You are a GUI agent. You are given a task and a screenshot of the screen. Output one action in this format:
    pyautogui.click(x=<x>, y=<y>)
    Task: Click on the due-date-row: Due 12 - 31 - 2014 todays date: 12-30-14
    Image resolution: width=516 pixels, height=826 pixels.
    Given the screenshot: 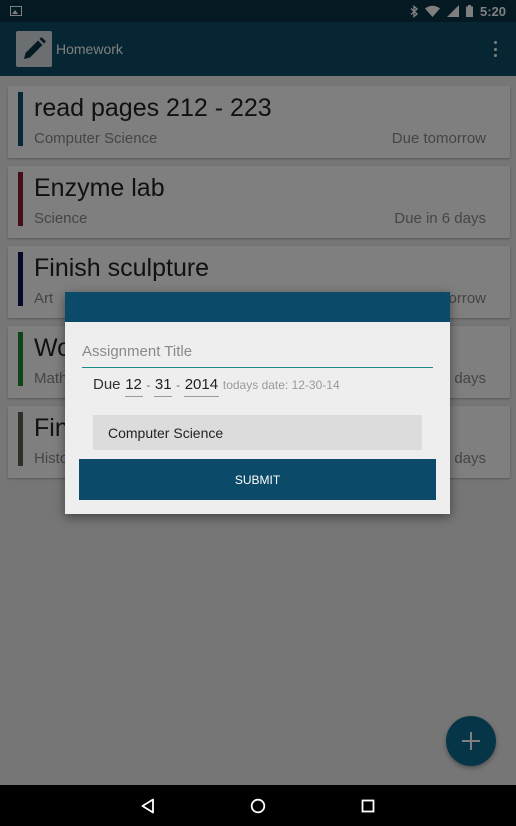 What is the action you would take?
    pyautogui.click(x=216, y=386)
    